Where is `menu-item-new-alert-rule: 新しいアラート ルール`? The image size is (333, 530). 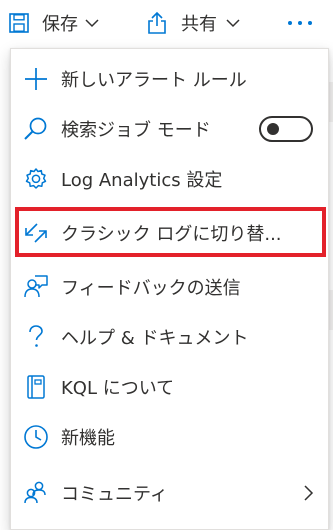
menu-item-new-alert-rule: 新しいアラート ルール is located at coordinates (169, 79).